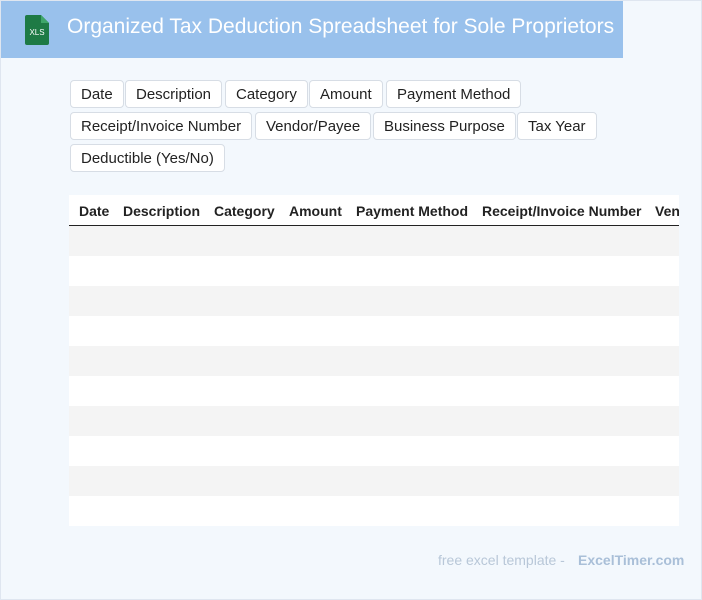 This screenshot has height=600, width=702. I want to click on chip-payment-method: Payment Method, so click(454, 94).